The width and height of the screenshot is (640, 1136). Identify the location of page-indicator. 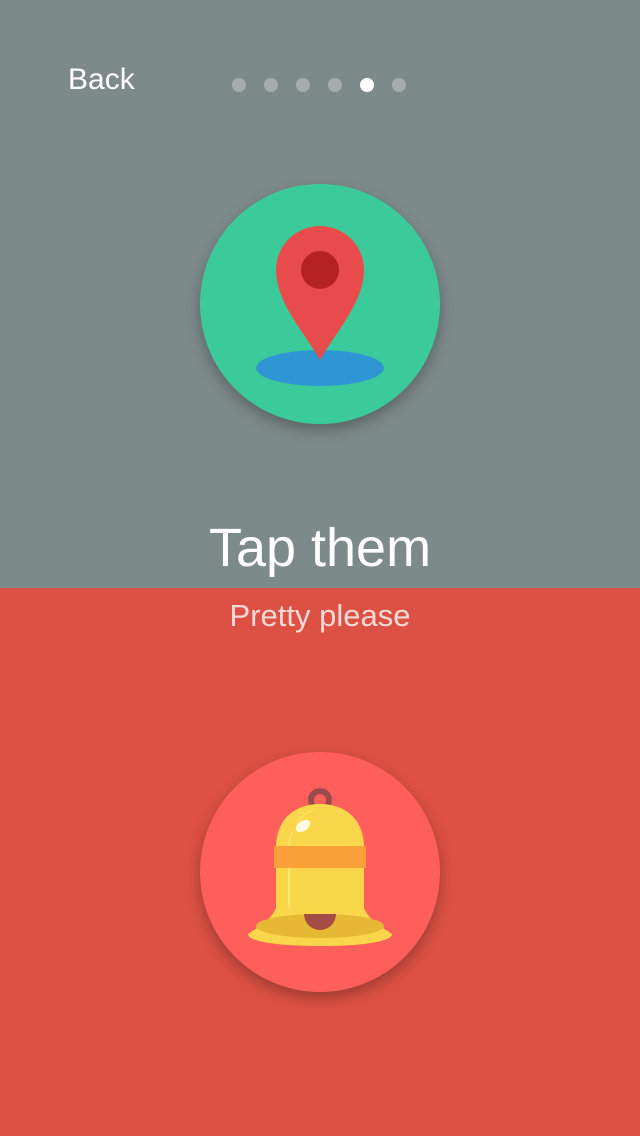
(319, 86).